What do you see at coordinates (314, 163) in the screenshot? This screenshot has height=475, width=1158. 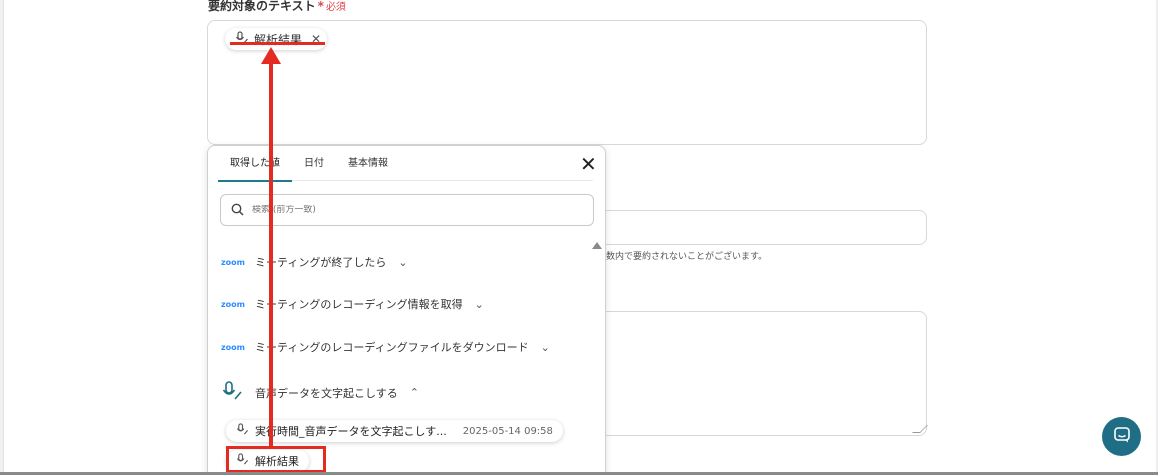 I see `tab-date: 日付` at bounding box center [314, 163].